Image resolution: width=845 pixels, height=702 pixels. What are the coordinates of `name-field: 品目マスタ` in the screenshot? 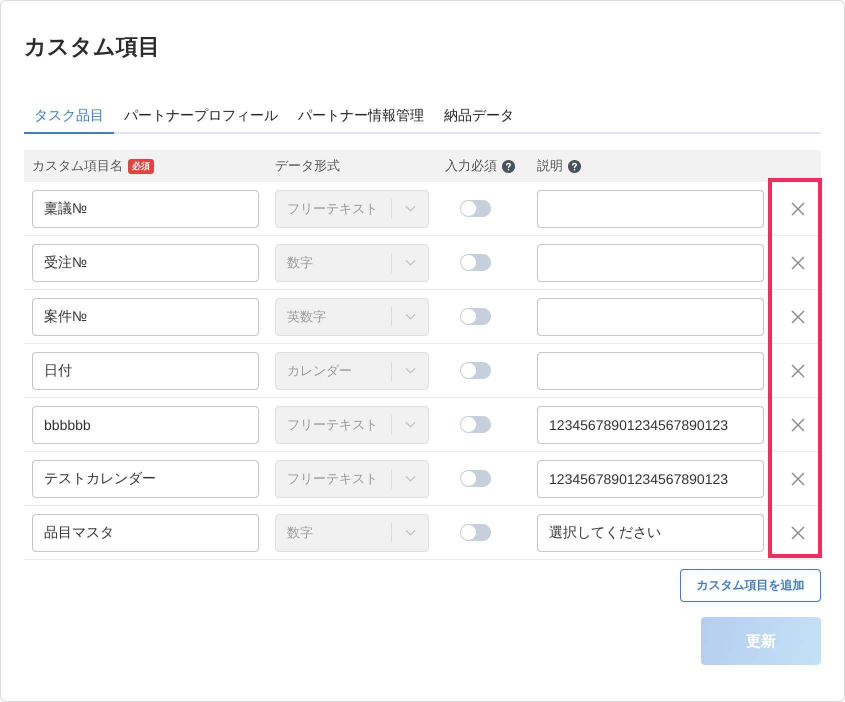 It's located at (145, 533).